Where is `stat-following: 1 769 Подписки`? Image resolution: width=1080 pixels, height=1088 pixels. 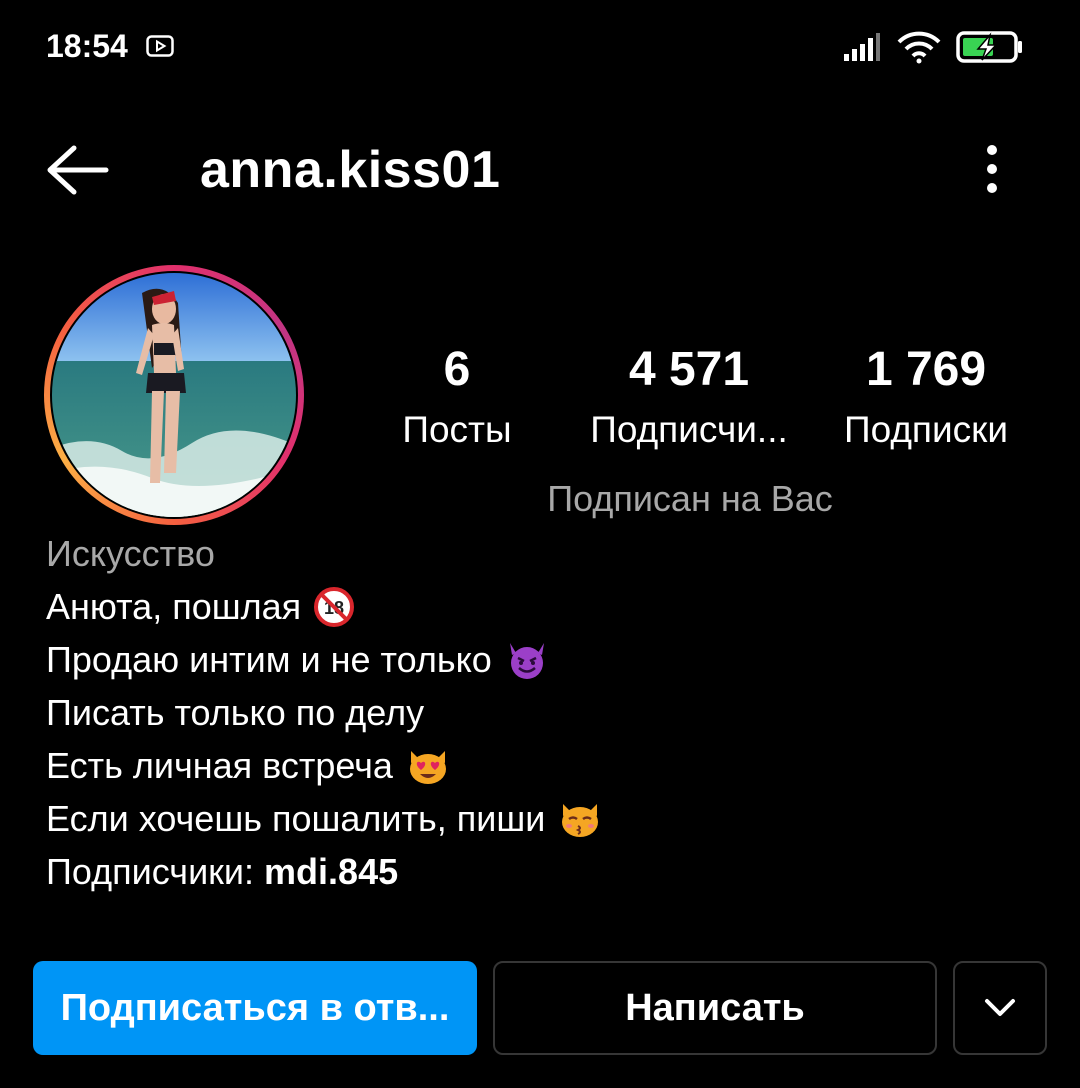 stat-following: 1 769 Подписки is located at coordinates (926, 397).